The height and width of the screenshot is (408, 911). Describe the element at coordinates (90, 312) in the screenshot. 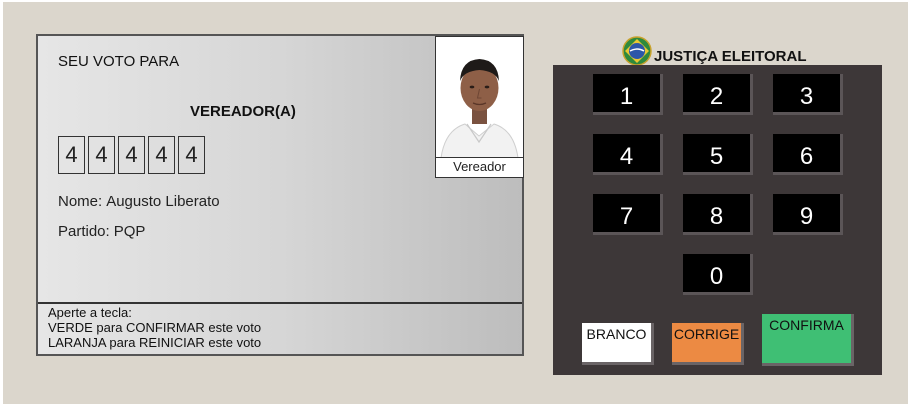

I see `instruction-line: Aperte a tecla:` at that location.